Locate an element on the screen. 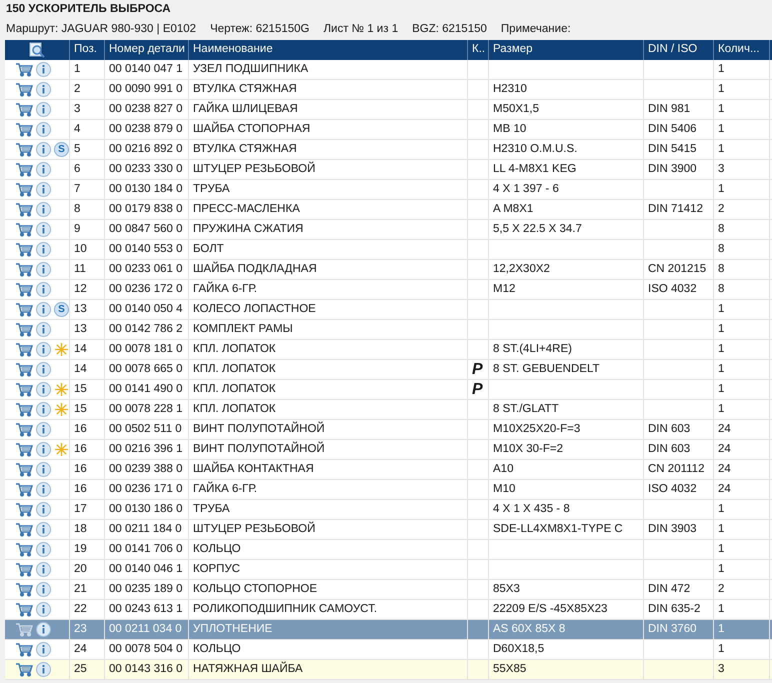 Image resolution: width=772 pixels, height=683 pixels. table-row: 18 00 0211 184 0 ШТУЦЕР РЕЗЬБОВОЙ SDE-LL4XM8X1-TYPE C DIN 3903 1 is located at coordinates (388, 530).